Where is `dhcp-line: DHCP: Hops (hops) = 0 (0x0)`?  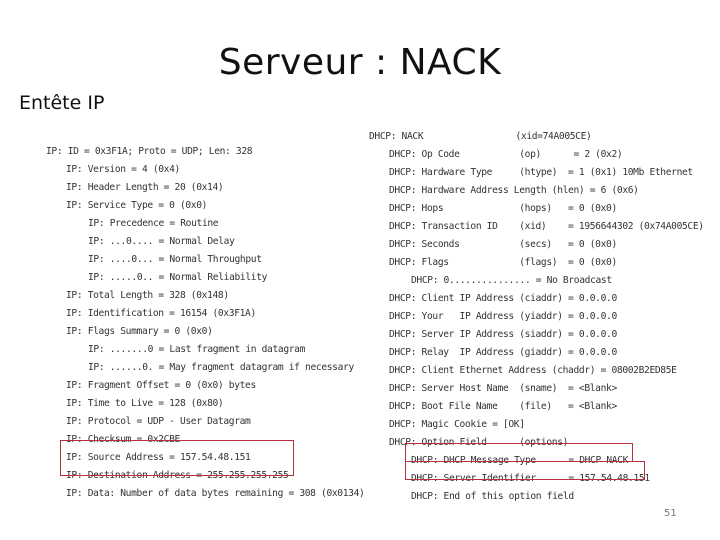 dhcp-line: DHCP: Hops (hops) = 0 (0x0) is located at coordinates (503, 208).